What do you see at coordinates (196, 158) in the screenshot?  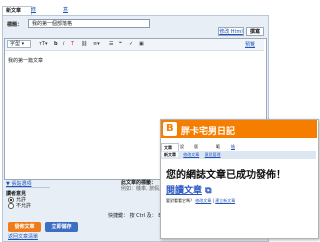 I see `tab-layout: 版面配置` at bounding box center [196, 158].